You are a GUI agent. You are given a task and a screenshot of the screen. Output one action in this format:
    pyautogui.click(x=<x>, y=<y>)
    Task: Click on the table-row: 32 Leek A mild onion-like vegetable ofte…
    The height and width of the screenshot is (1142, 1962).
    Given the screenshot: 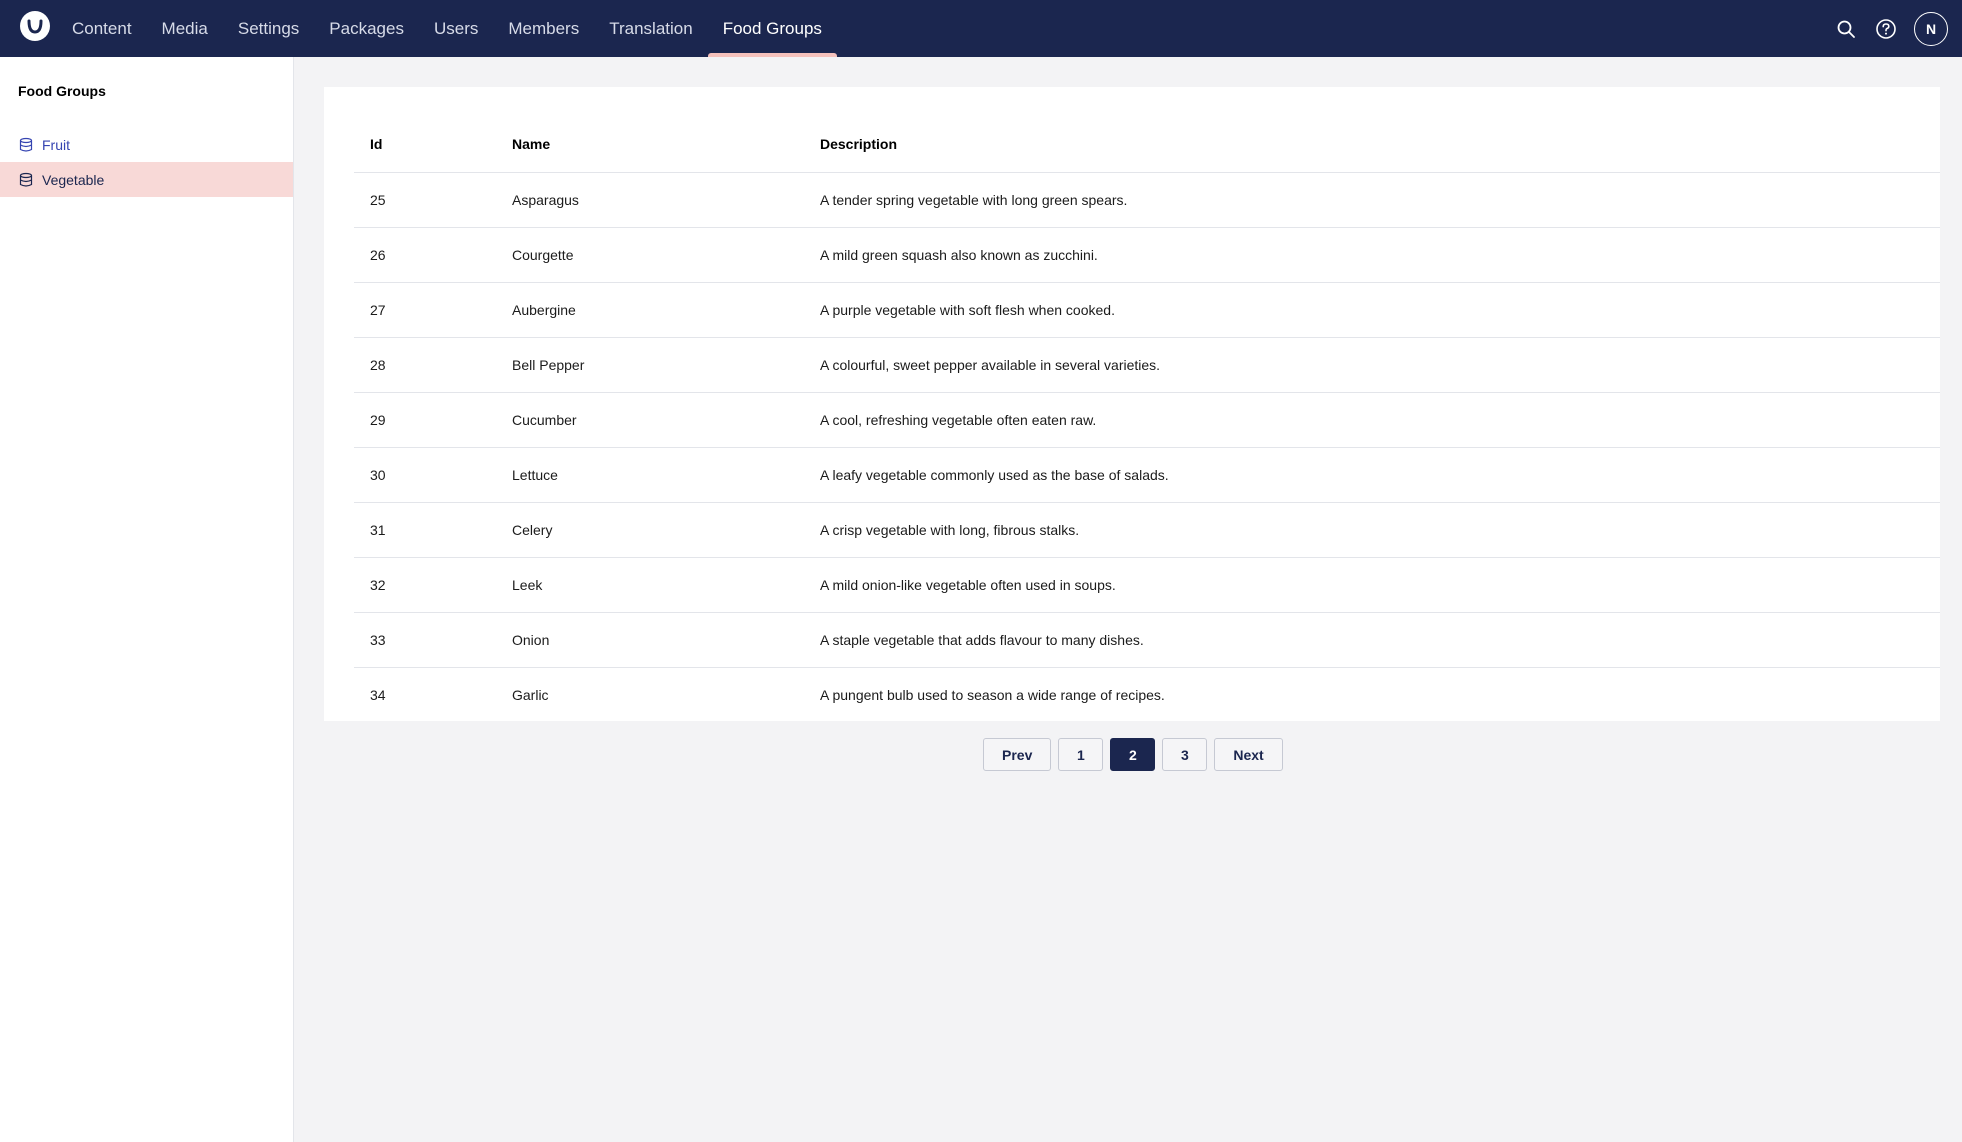 What is the action you would take?
    pyautogui.click(x=1147, y=584)
    